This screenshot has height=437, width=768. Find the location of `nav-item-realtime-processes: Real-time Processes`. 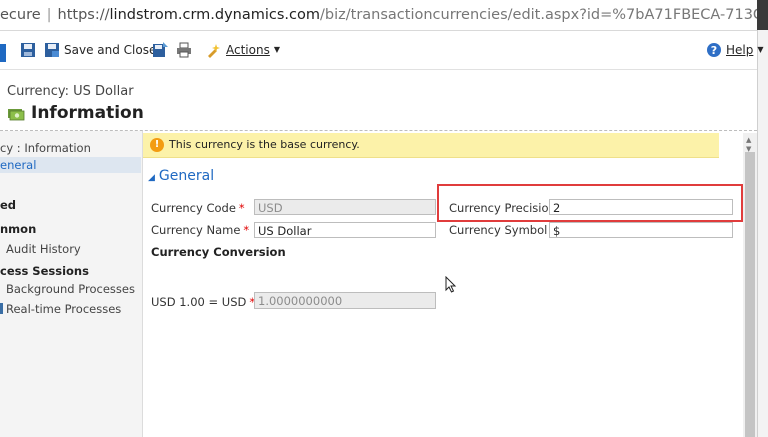

nav-item-realtime-processes: Real-time Processes is located at coordinates (60, 309).